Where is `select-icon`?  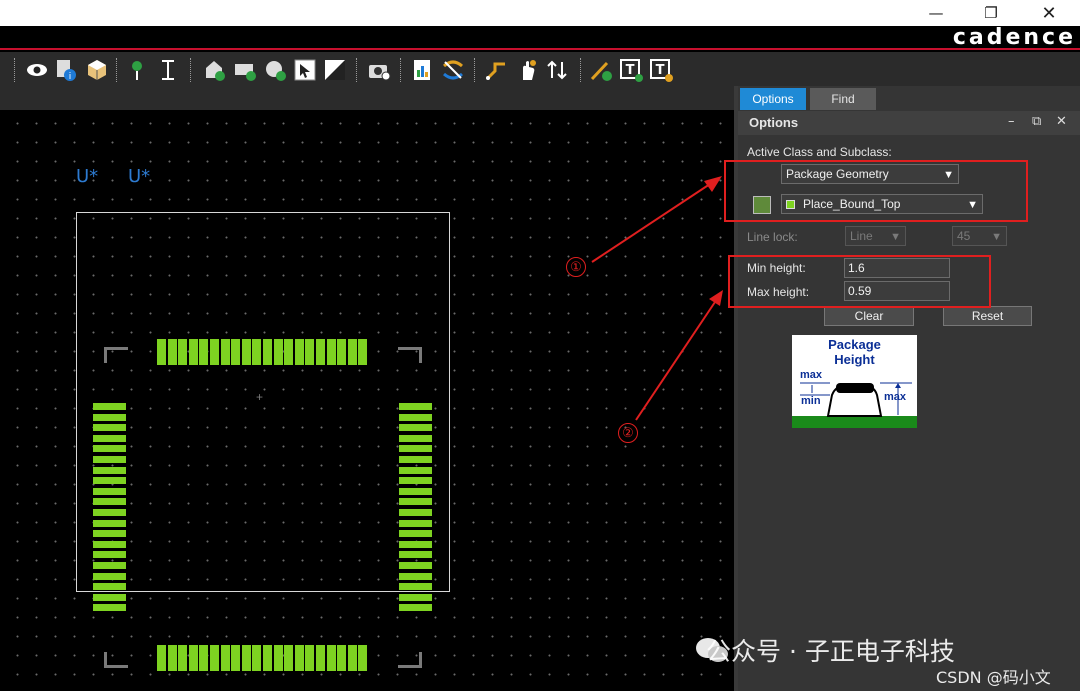 select-icon is located at coordinates (305, 70).